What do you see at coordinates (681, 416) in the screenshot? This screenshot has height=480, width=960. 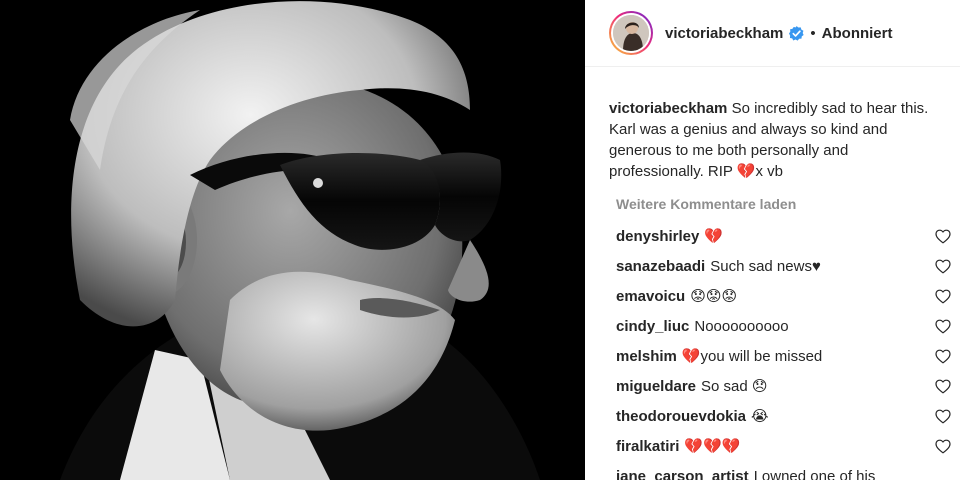 I see `comment-username: theodorouevdokia` at bounding box center [681, 416].